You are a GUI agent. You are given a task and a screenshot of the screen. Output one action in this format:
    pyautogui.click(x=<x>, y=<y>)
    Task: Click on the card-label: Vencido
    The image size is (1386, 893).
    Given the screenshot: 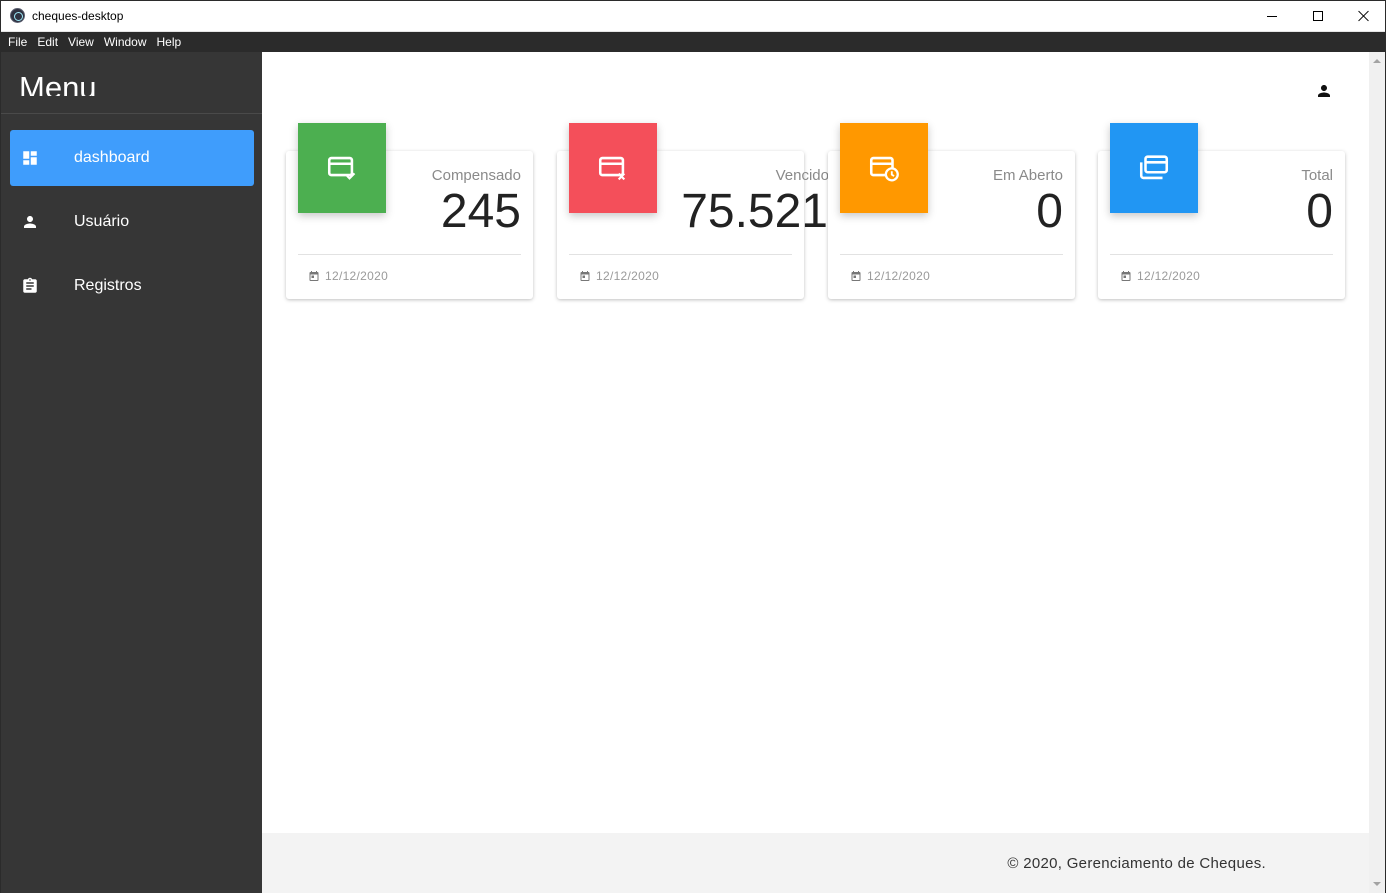 What is the action you would take?
    pyautogui.click(x=802, y=175)
    